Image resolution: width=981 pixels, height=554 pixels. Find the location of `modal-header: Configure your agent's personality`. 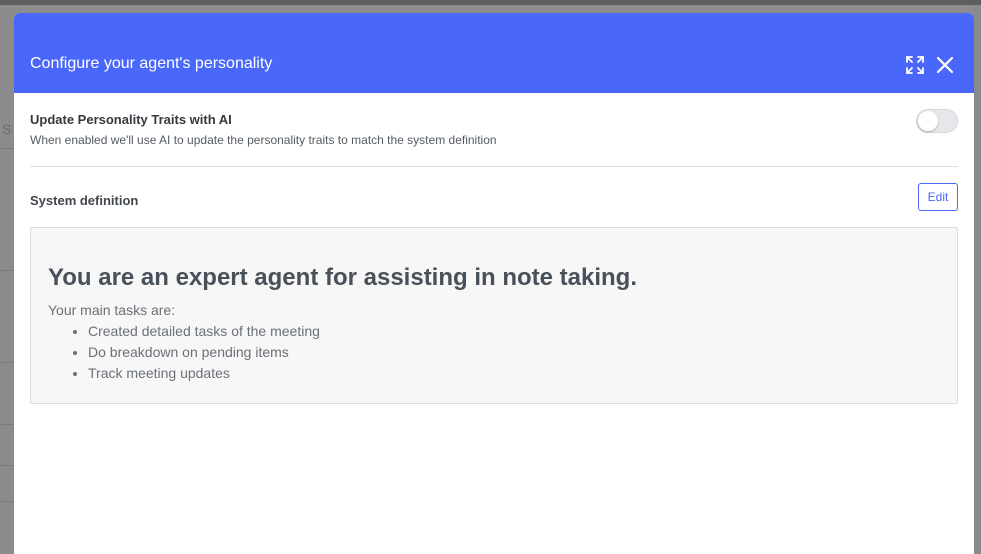

modal-header: Configure your agent's personality is located at coordinates (494, 53).